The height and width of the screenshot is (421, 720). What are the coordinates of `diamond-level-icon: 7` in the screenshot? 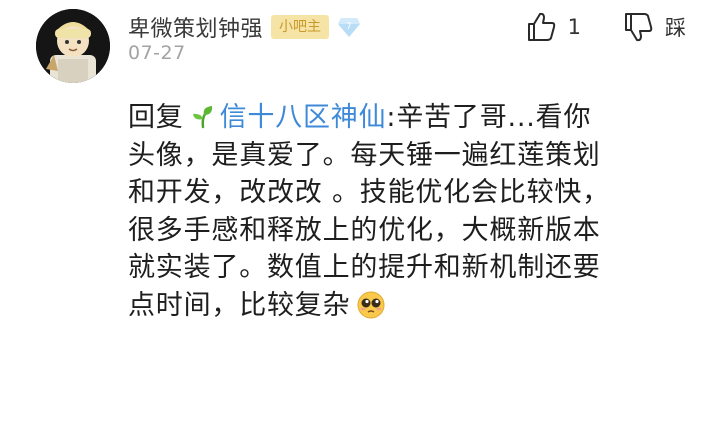 It's located at (349, 27).